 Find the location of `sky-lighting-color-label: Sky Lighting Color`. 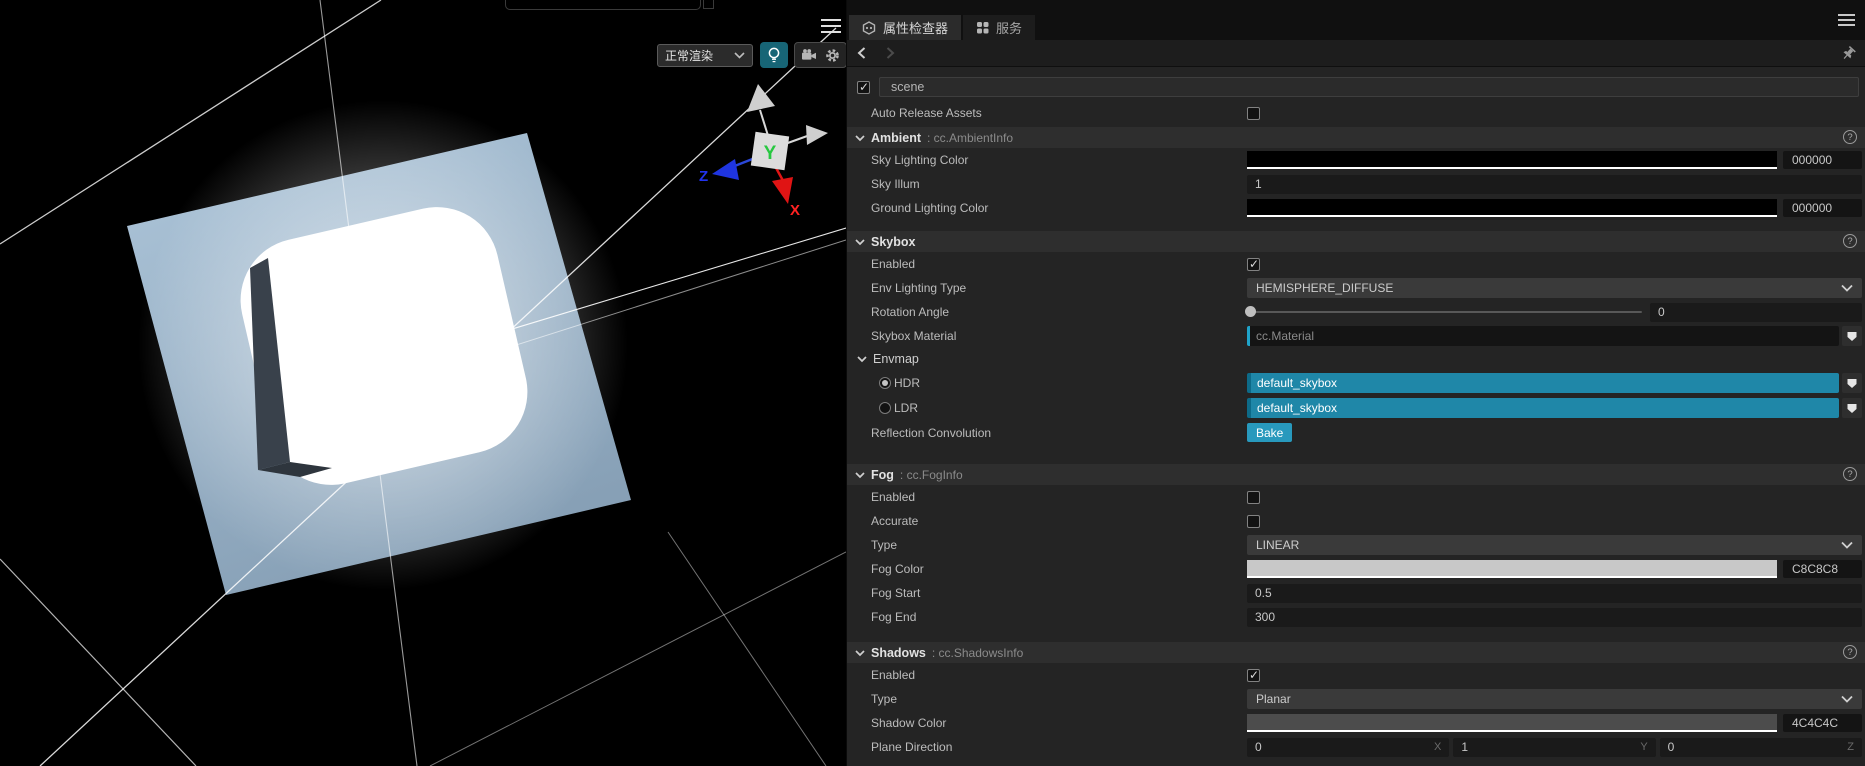

sky-lighting-color-label: Sky Lighting Color is located at coordinates (920, 160).